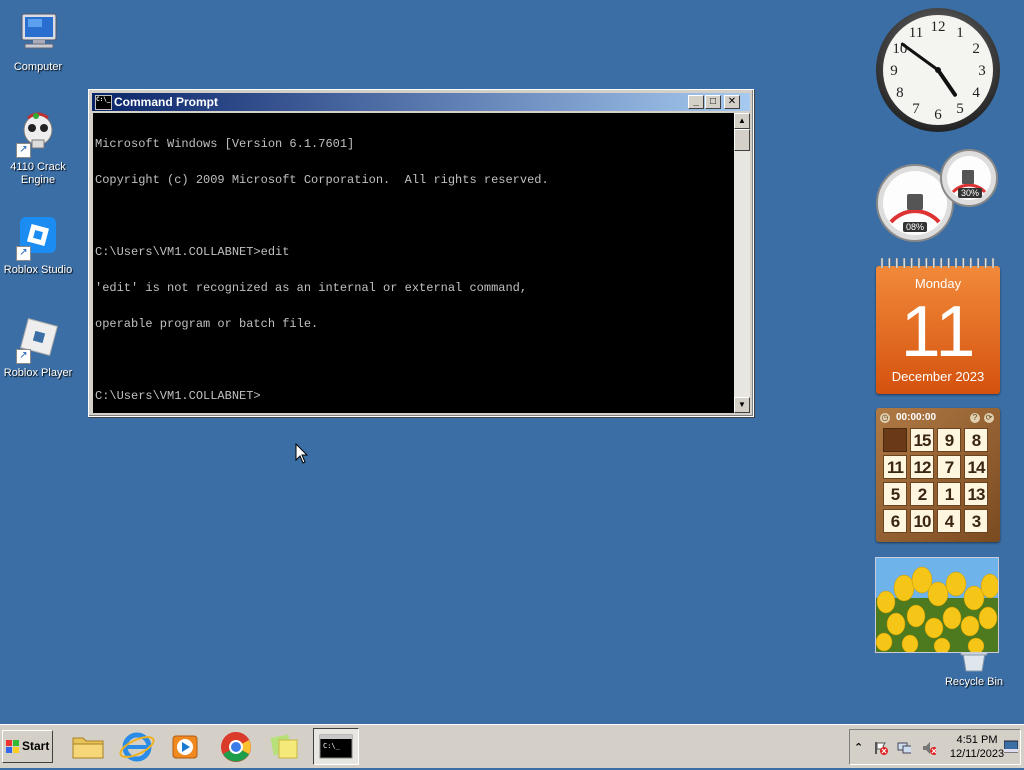  What do you see at coordinates (332, 746) in the screenshot?
I see `svg-text: C:\_` at bounding box center [332, 746].